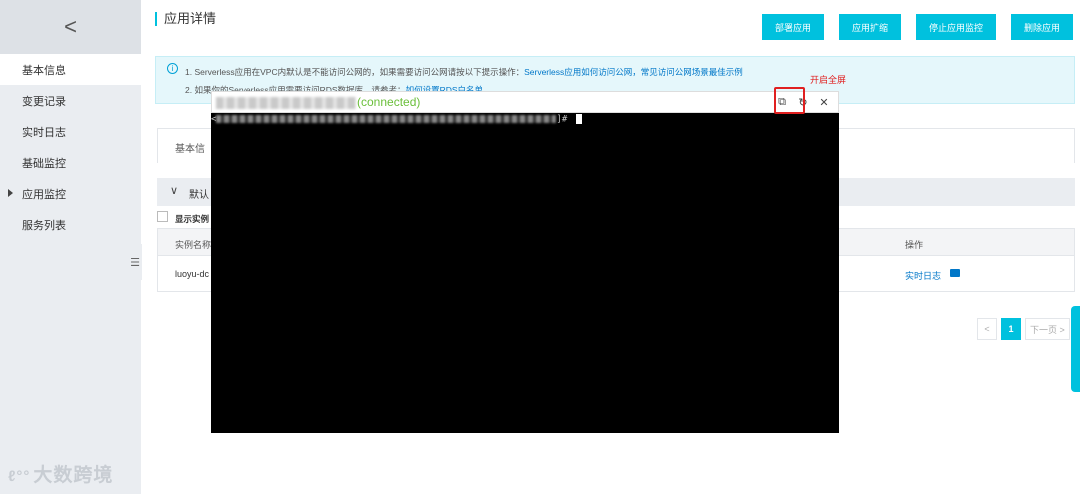 This screenshot has width=1080, height=494. I want to click on sidebar-item-realtime-log: 实时日志, so click(70, 131).